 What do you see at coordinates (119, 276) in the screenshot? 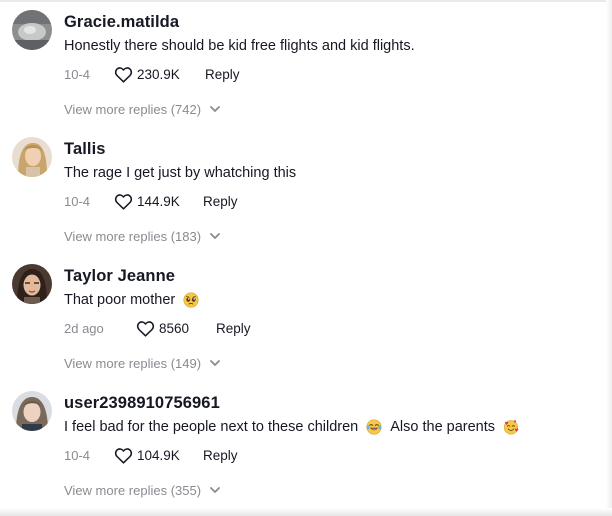
I see `username: Taylor Jeanne` at bounding box center [119, 276].